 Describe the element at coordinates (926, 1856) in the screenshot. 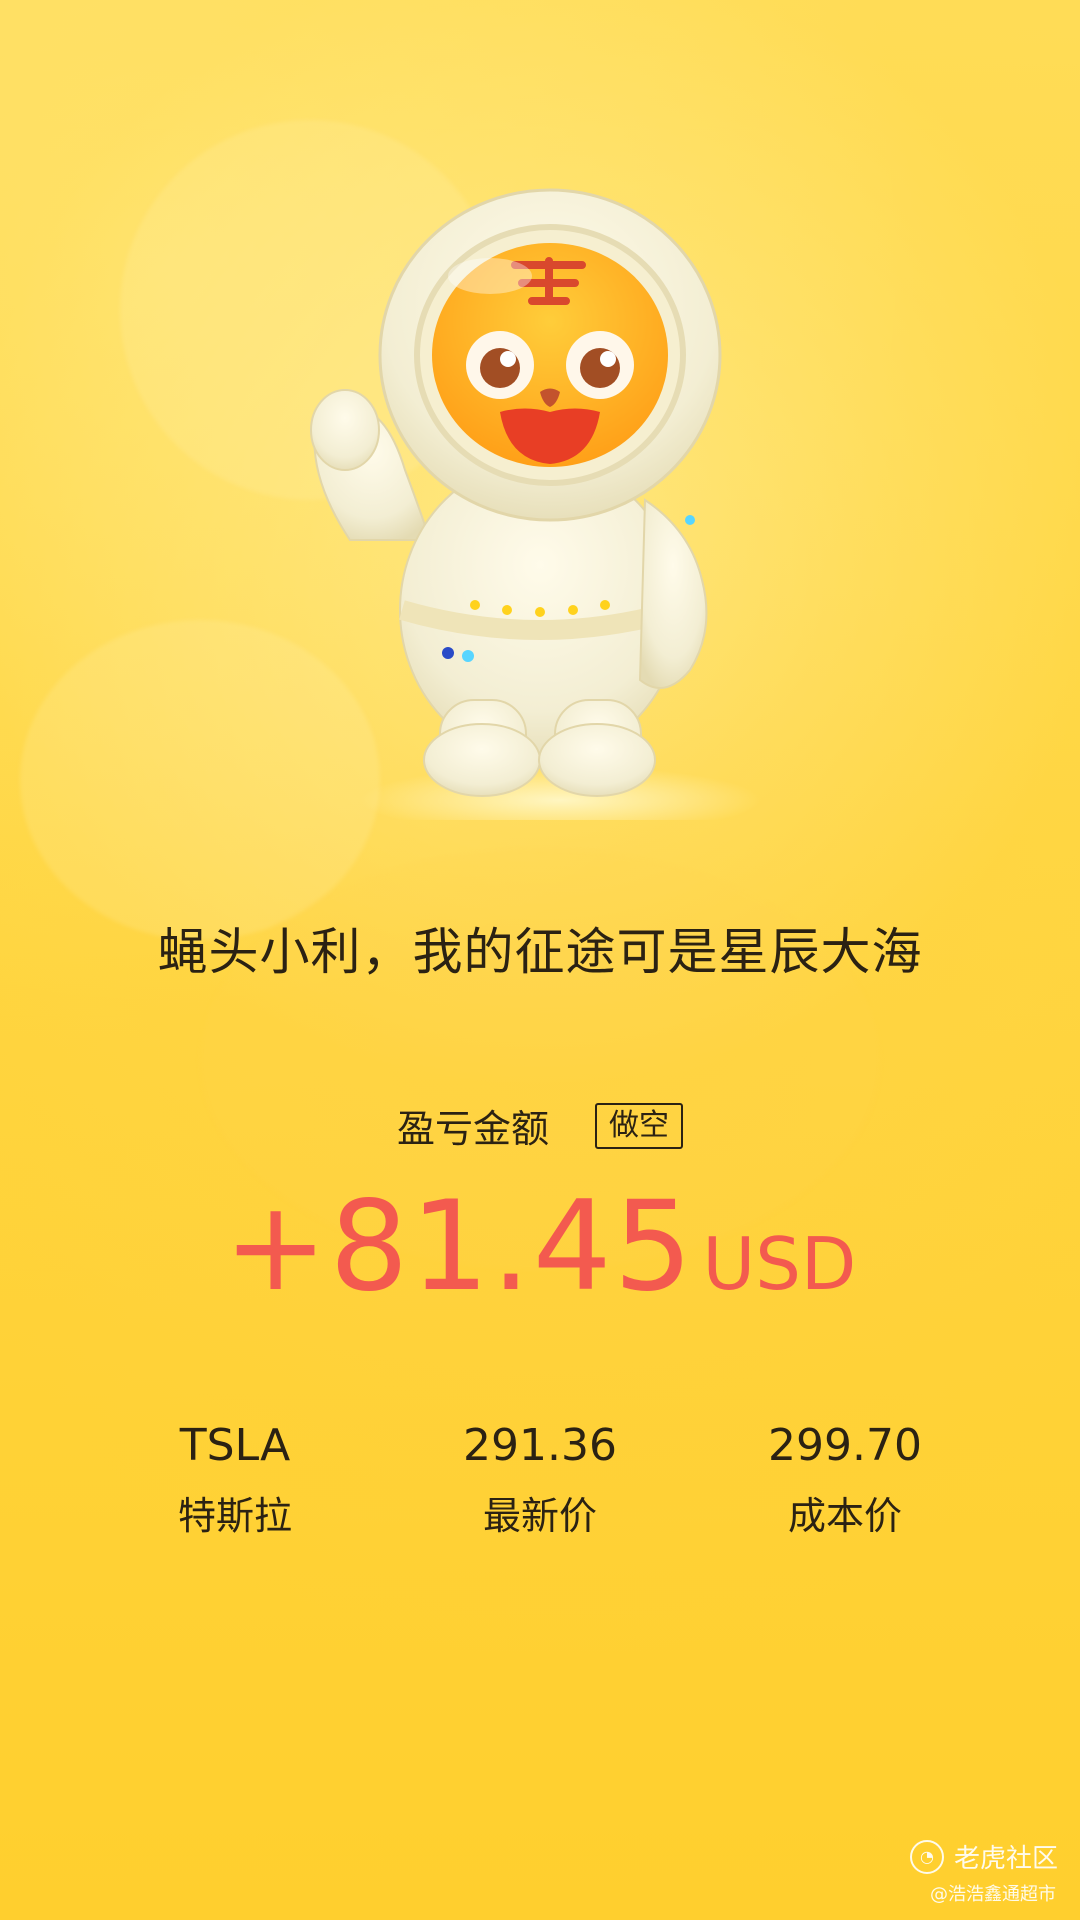

I see `tiger-logo-icon: ◔` at that location.